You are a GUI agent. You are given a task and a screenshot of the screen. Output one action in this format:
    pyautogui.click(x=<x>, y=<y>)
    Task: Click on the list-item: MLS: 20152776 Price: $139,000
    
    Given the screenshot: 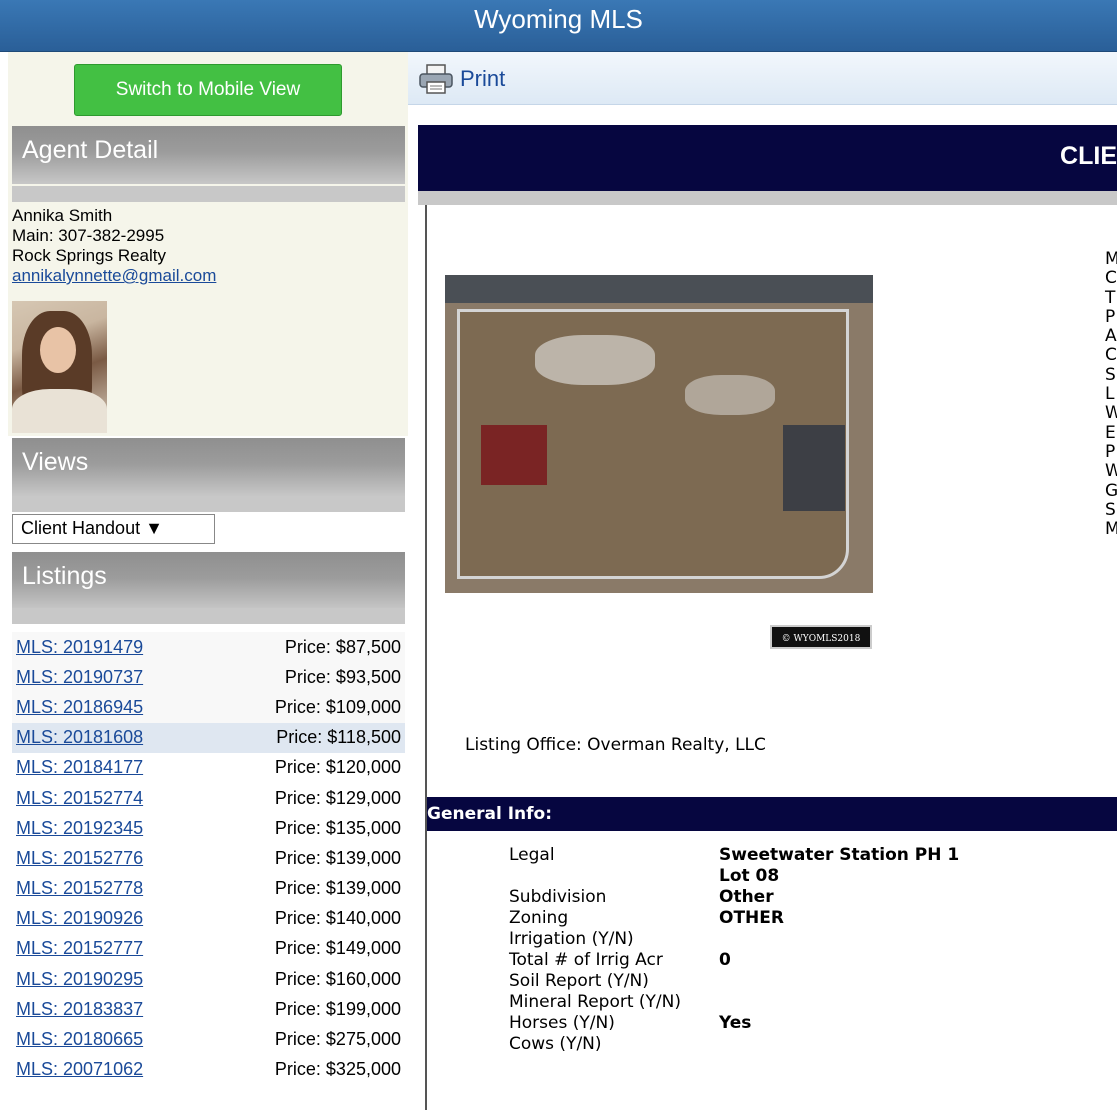 What is the action you would take?
    pyautogui.click(x=208, y=858)
    